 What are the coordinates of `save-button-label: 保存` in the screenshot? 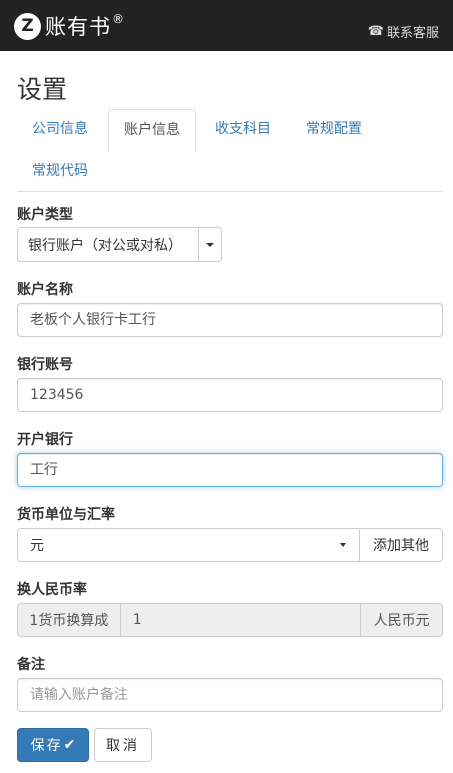 It's located at (46, 746).